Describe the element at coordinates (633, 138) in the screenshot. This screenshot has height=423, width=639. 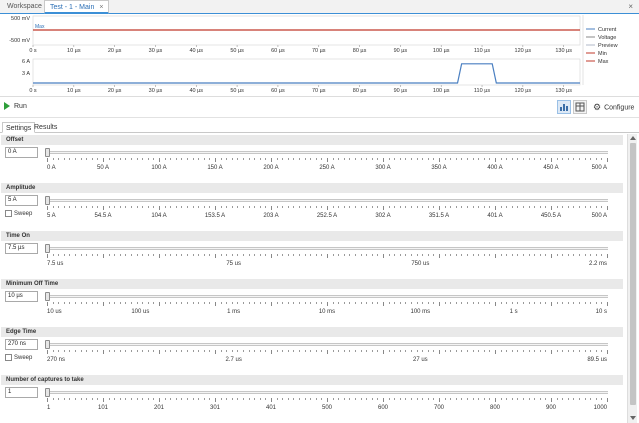
I see `scroll-up-icon` at that location.